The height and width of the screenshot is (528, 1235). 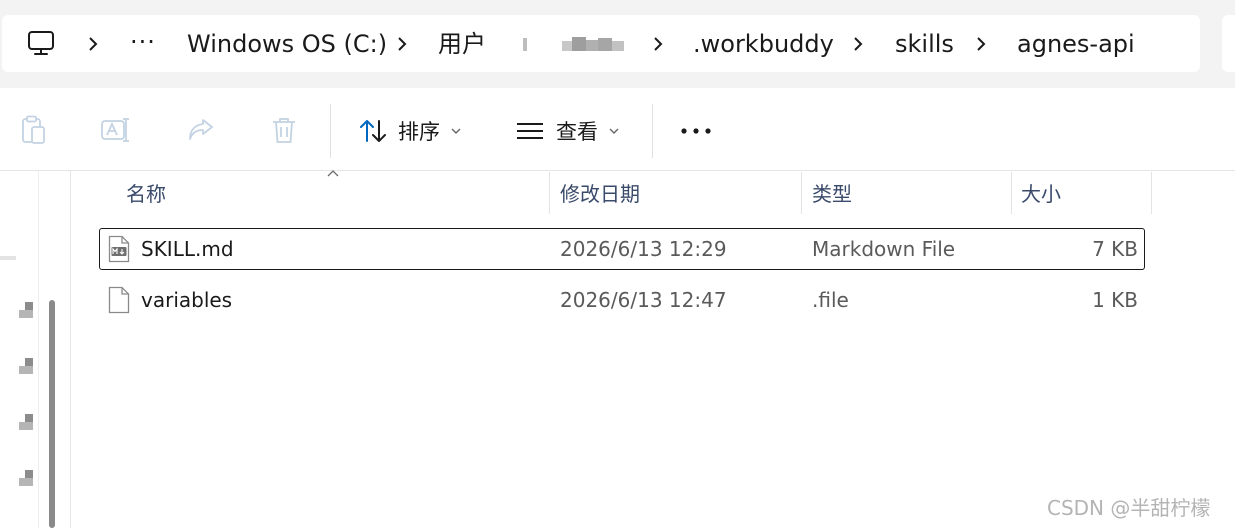 I want to click on sort-button: 排序, so click(x=410, y=131).